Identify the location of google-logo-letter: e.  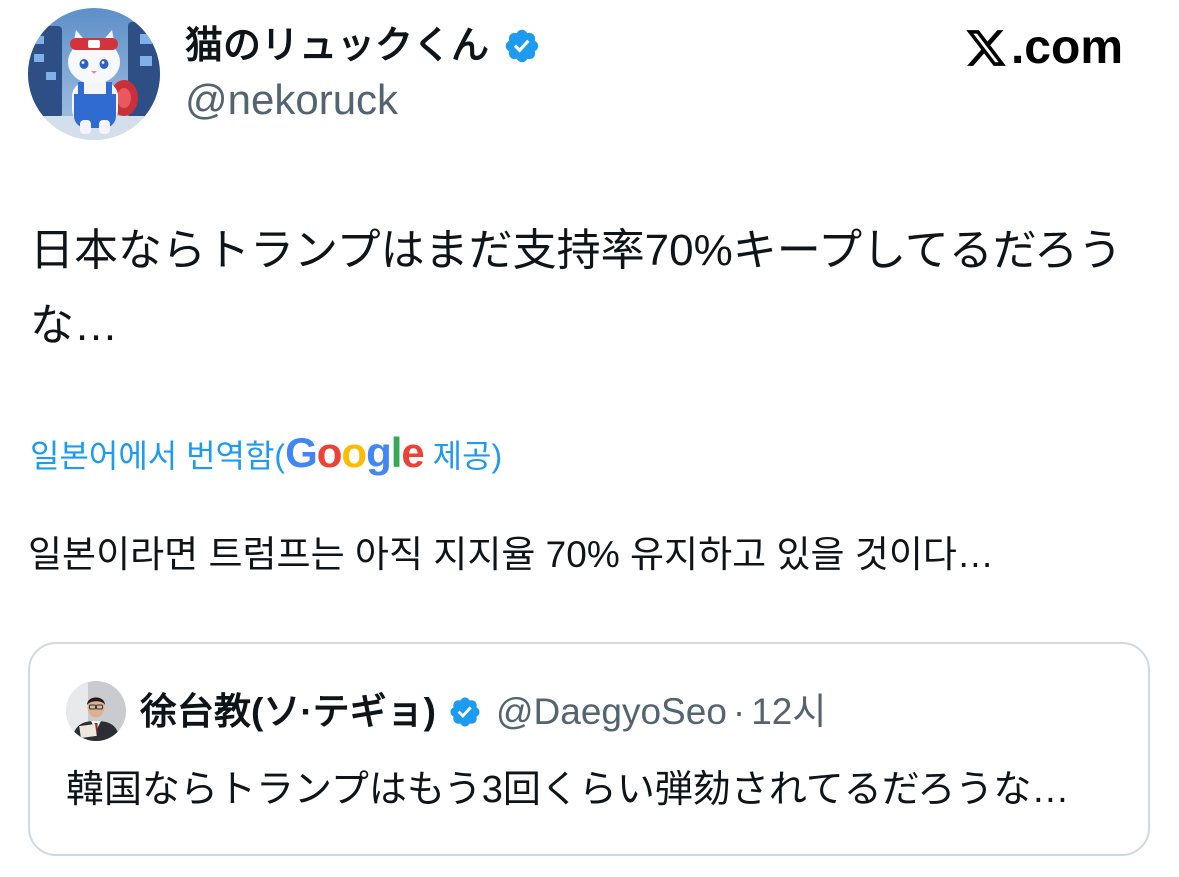
(412, 452).